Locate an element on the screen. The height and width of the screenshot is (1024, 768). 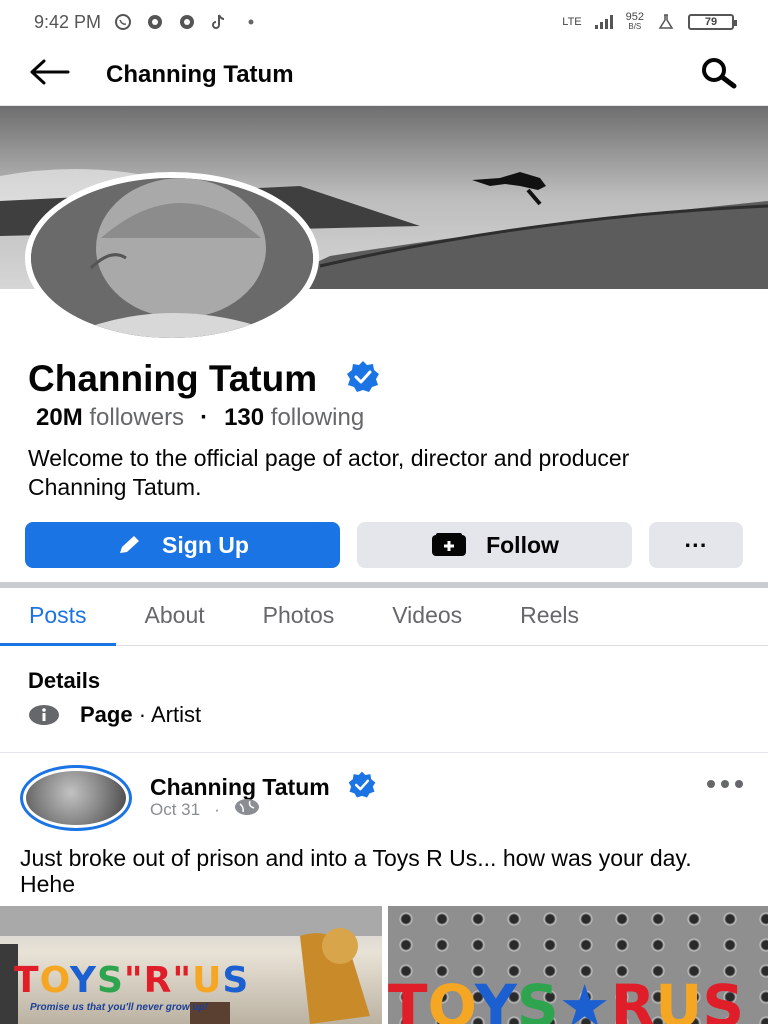
status-bar: 9:42 PM LTE 952 B/S 79 is located at coordinates (384, 22).